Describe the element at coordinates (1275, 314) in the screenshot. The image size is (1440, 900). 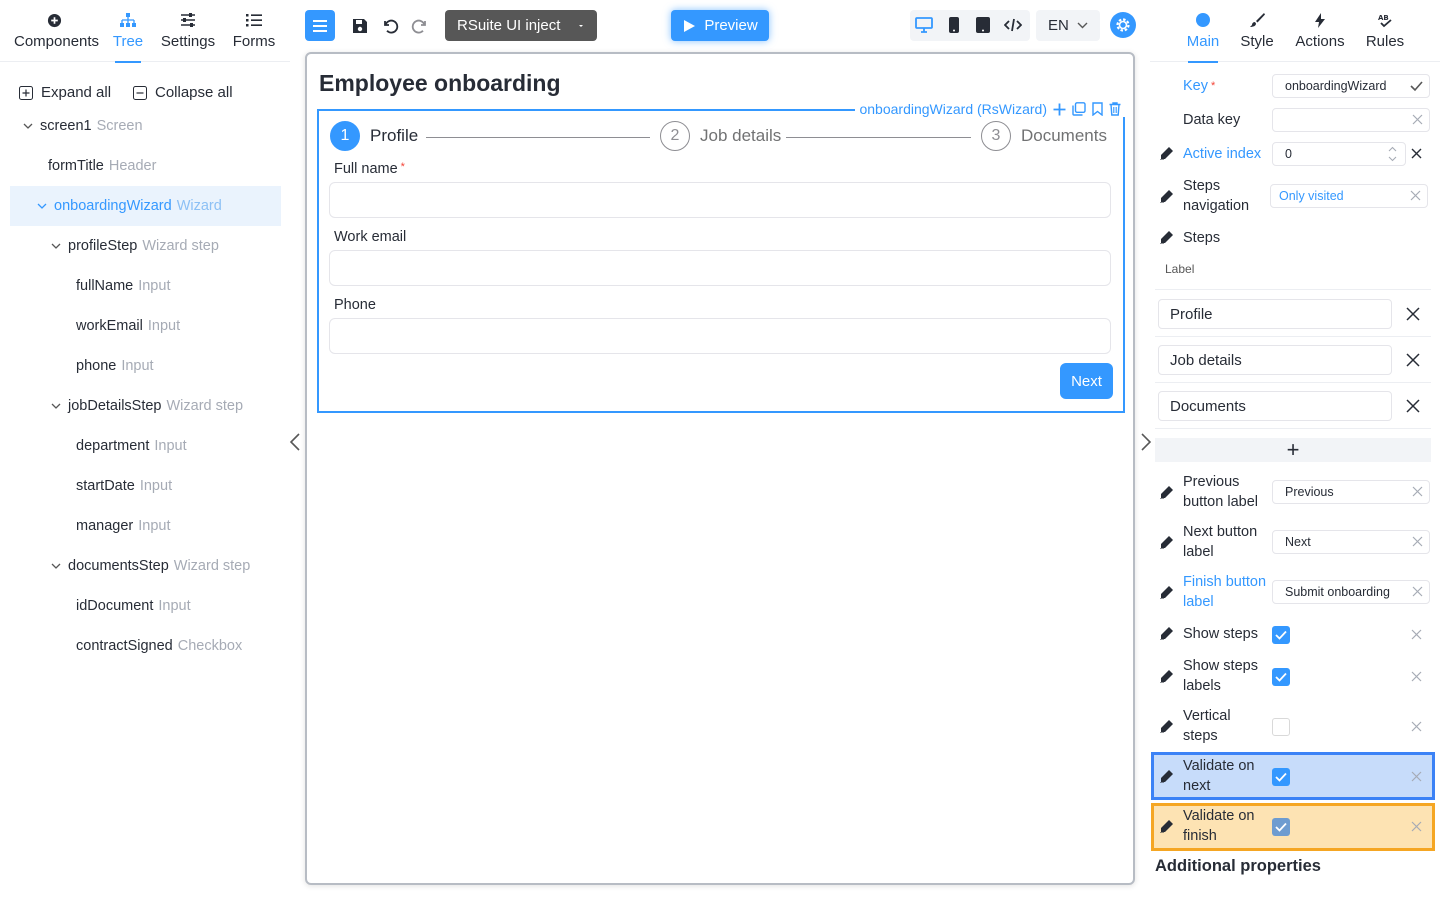
I see `step-label-input: Profile` at that location.